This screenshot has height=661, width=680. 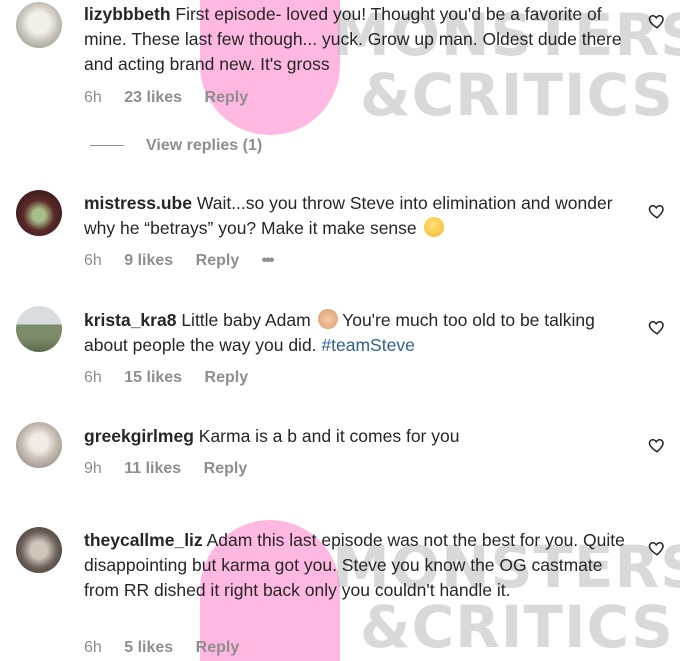 What do you see at coordinates (130, 320) in the screenshot?
I see `comment-username: krista_kra8` at bounding box center [130, 320].